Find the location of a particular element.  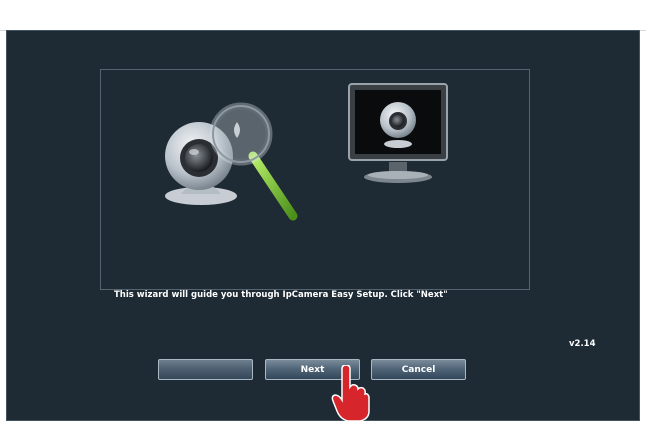

camera-magnifier-icon is located at coordinates (231, 161).